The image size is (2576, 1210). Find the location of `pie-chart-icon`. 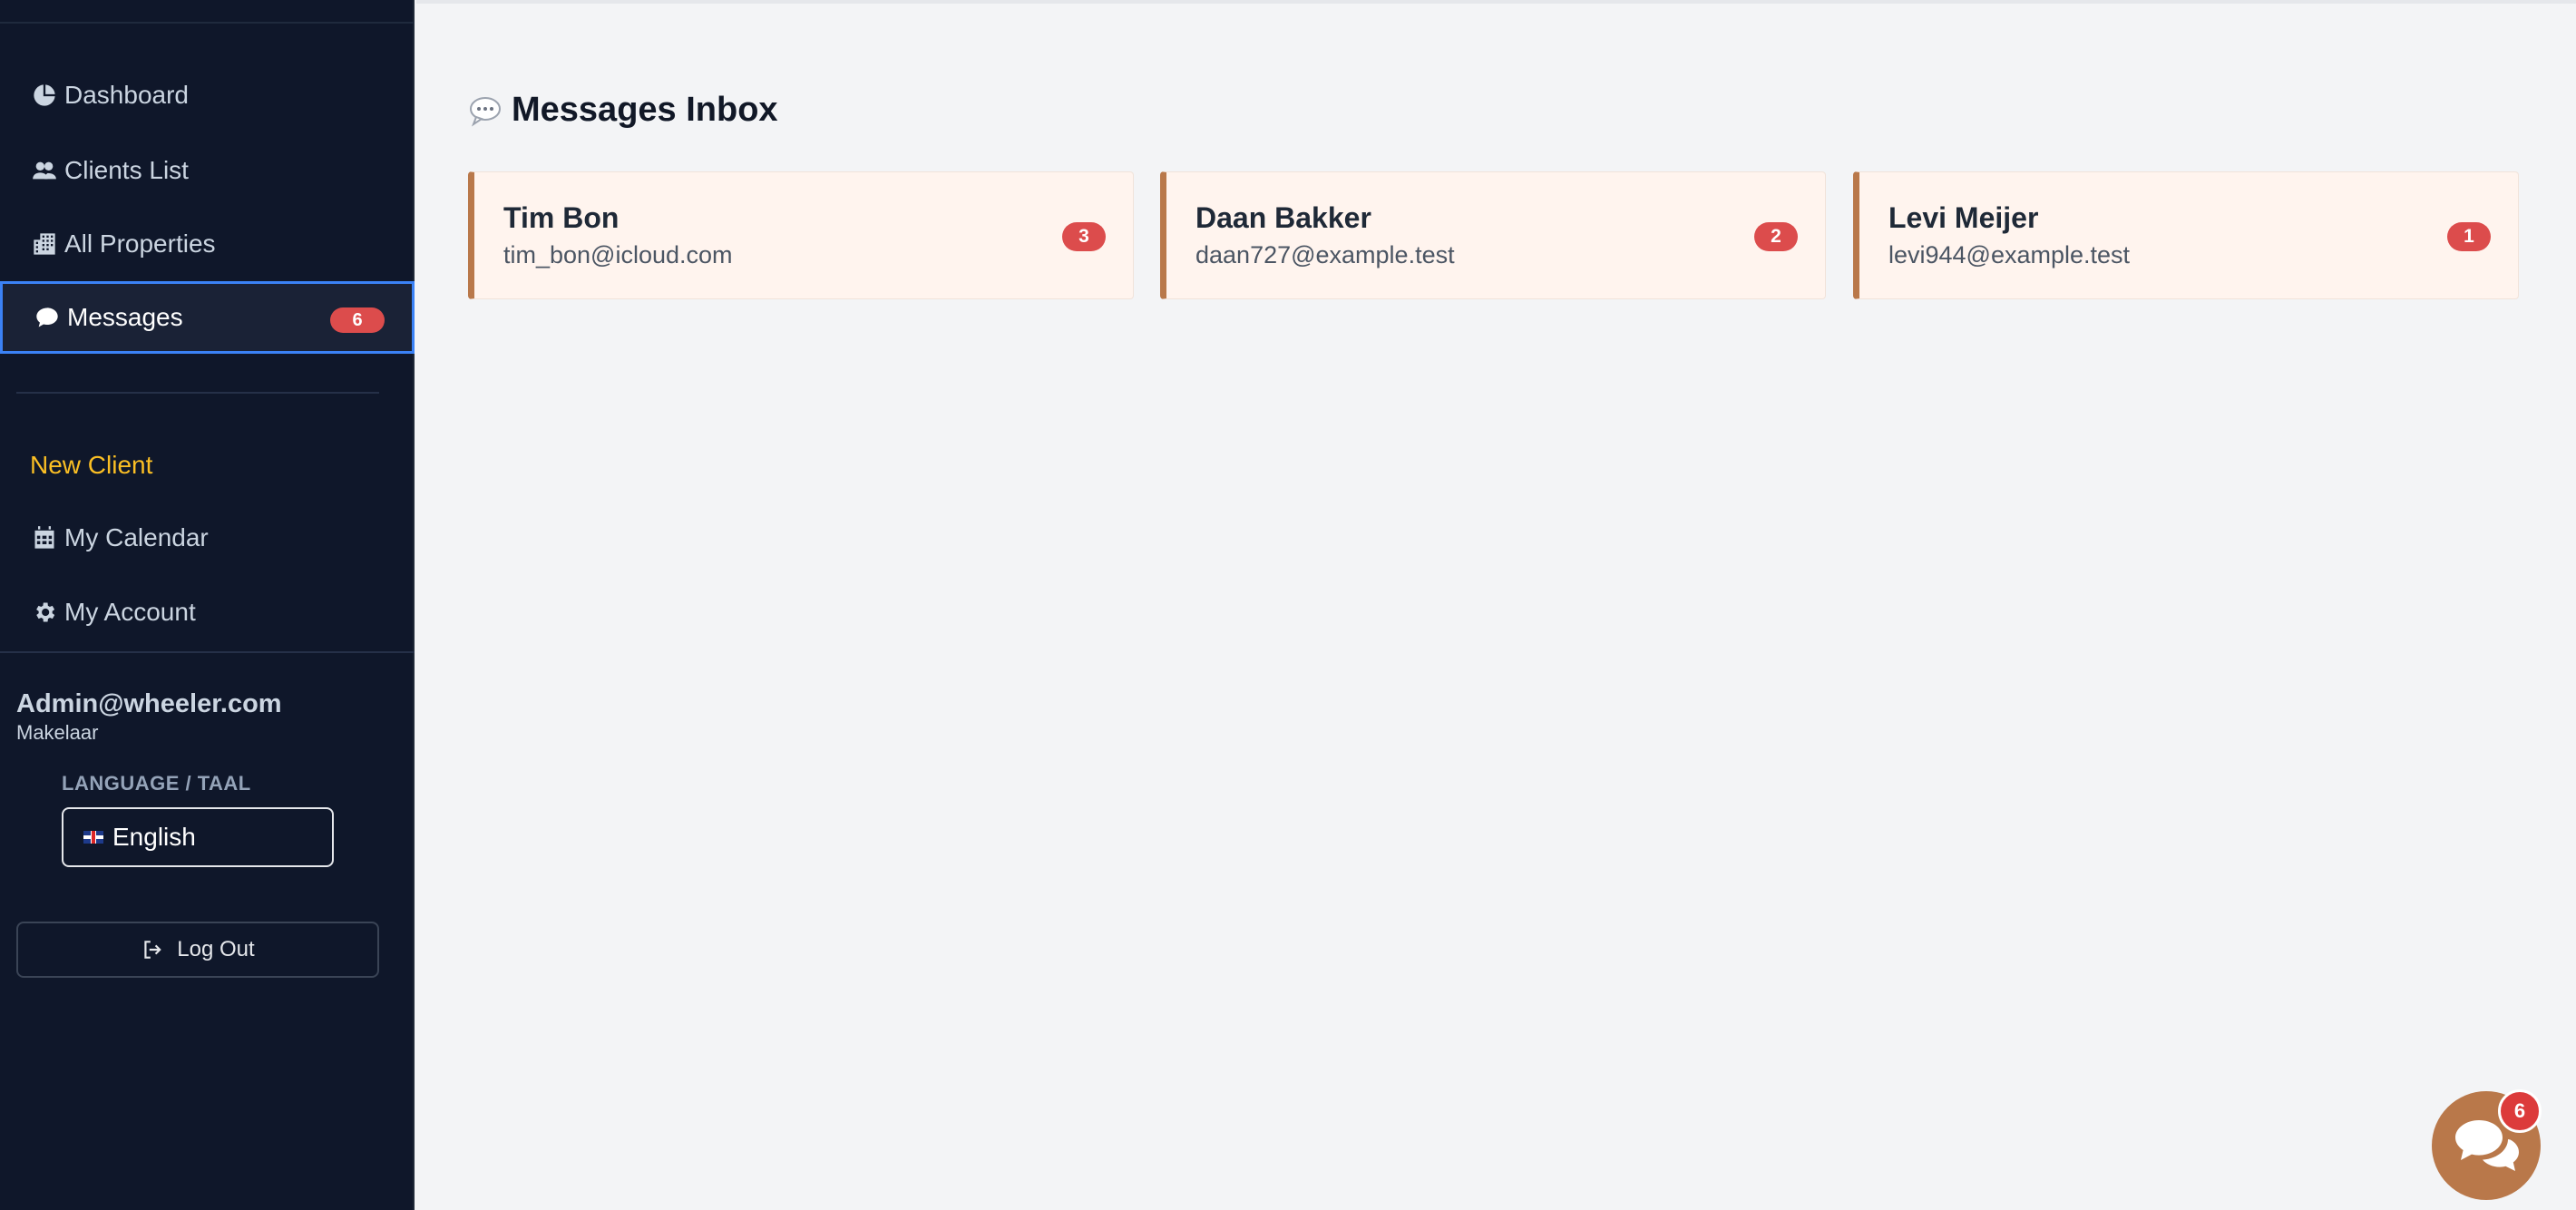

pie-chart-icon is located at coordinates (44, 95).